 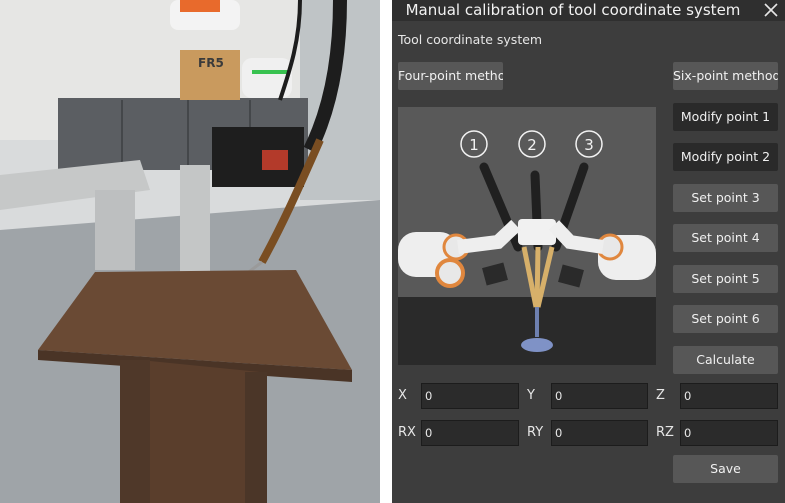 I want to click on y-label: Y, so click(x=531, y=395).